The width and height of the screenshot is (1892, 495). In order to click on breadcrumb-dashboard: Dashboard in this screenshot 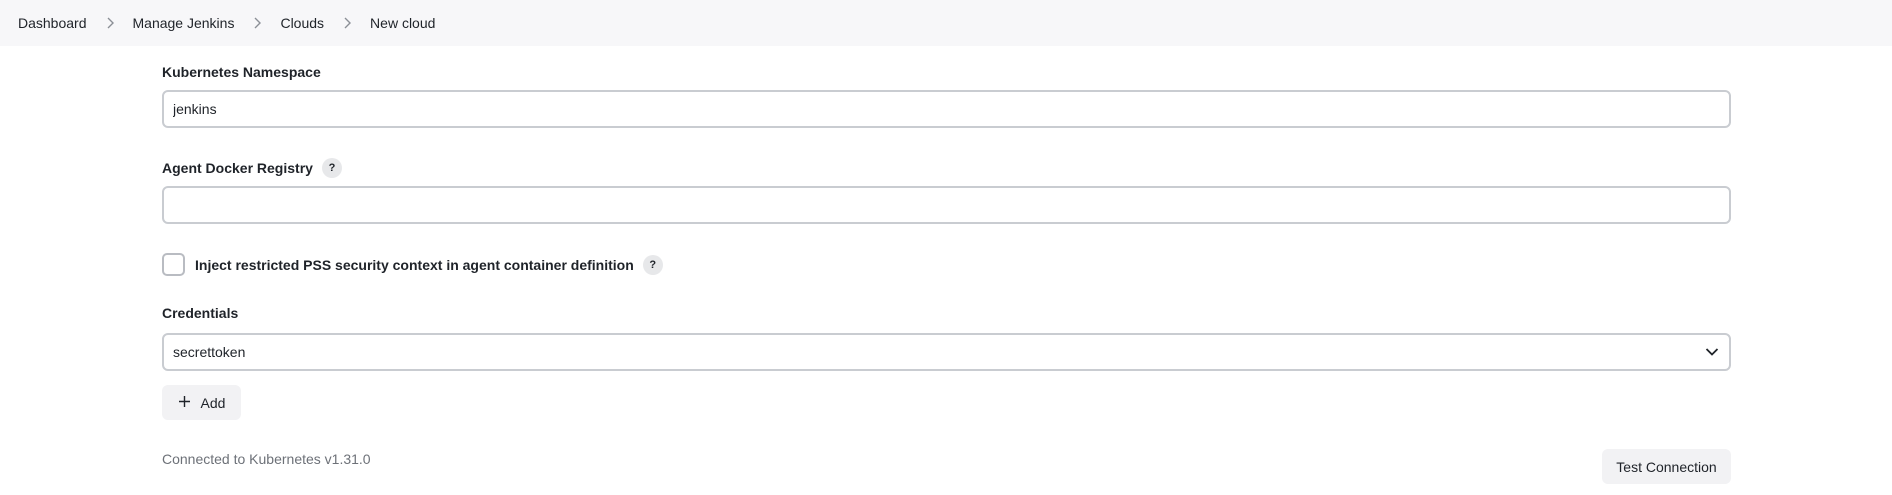, I will do `click(52, 23)`.